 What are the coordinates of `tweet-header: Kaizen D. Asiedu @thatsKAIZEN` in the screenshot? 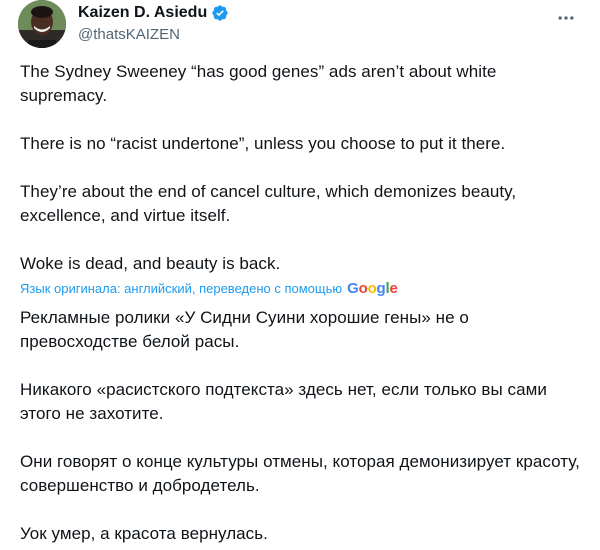 It's located at (300, 26).